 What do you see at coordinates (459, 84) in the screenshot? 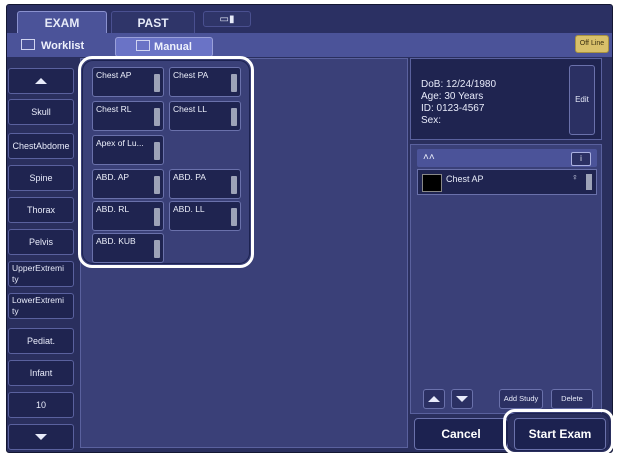
I see `patient-dob: DoB: 12/24/1980` at bounding box center [459, 84].